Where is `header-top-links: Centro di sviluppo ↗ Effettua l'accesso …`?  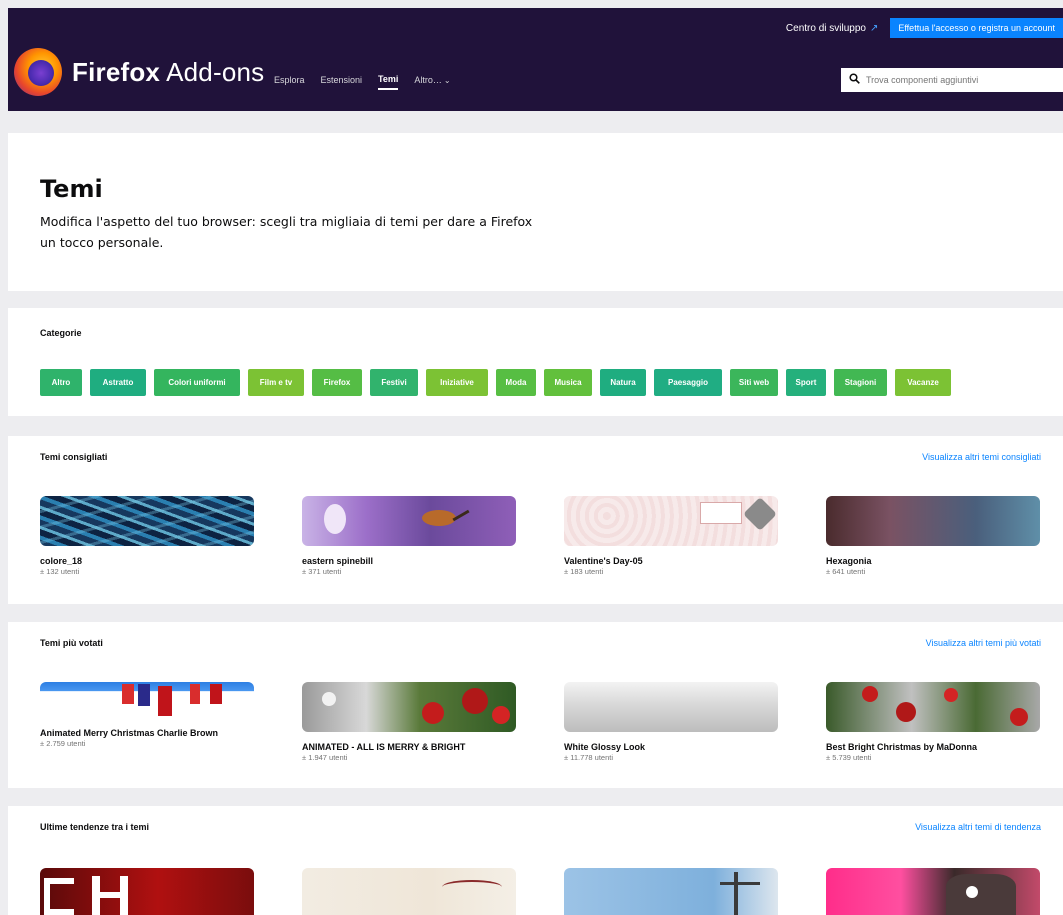 header-top-links: Centro di sviluppo ↗ Effettua l'accesso … is located at coordinates (924, 28).